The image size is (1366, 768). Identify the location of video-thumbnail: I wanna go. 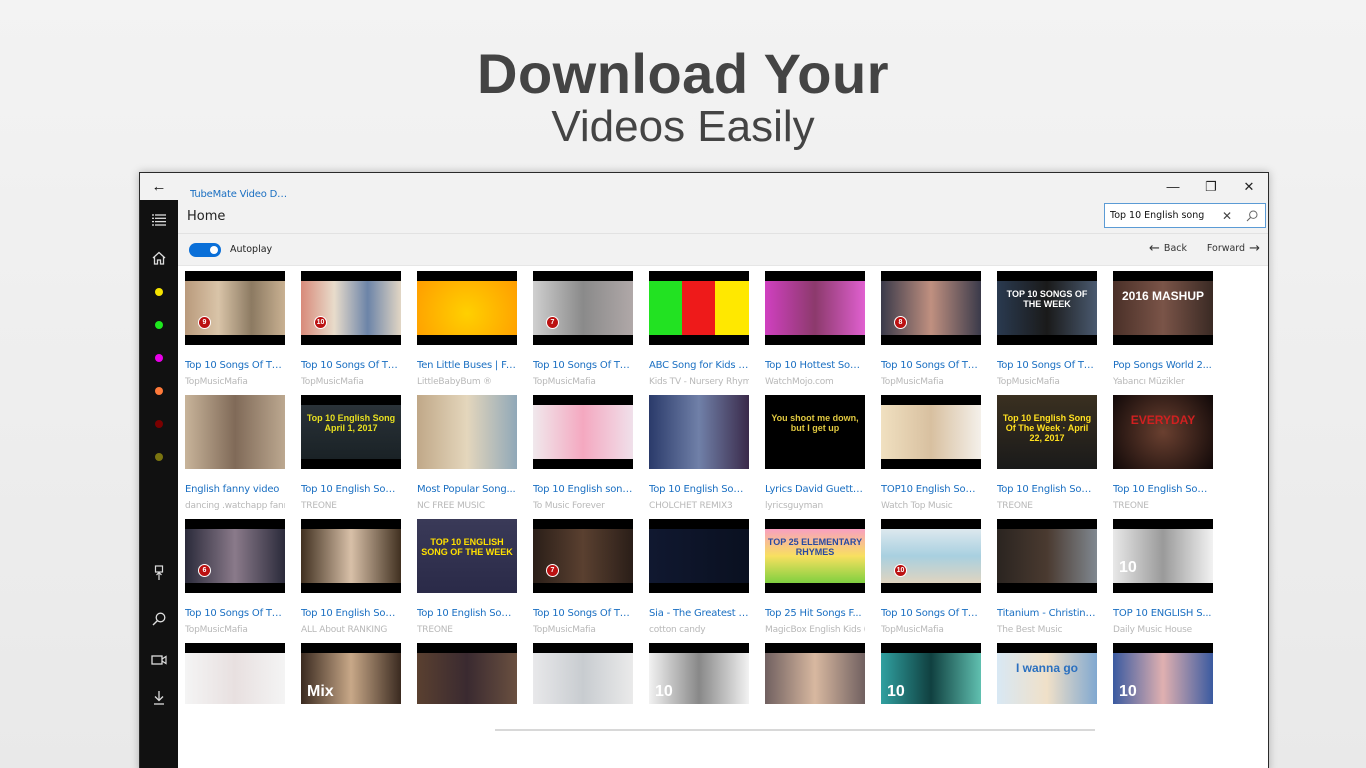
(1047, 673).